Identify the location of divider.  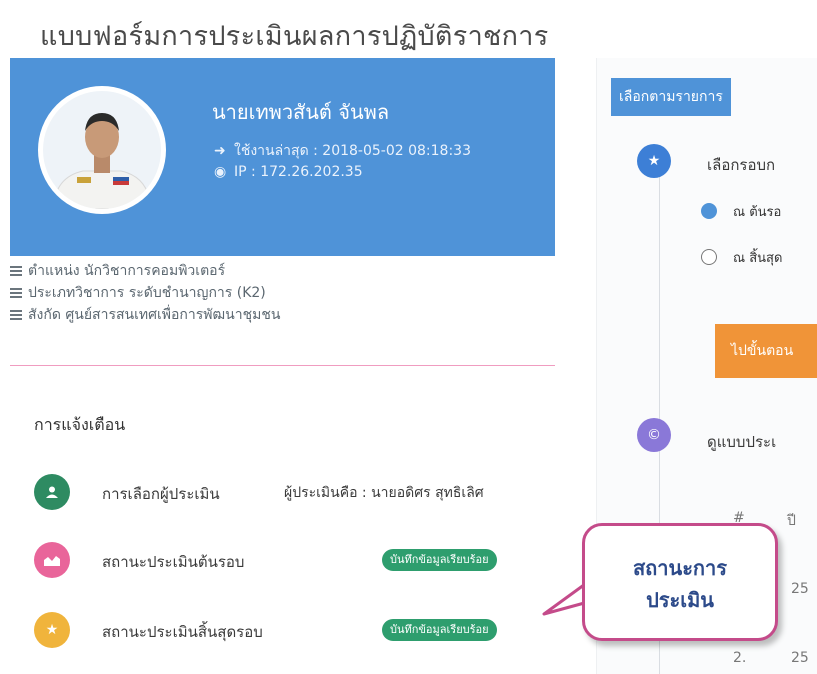
(282, 365).